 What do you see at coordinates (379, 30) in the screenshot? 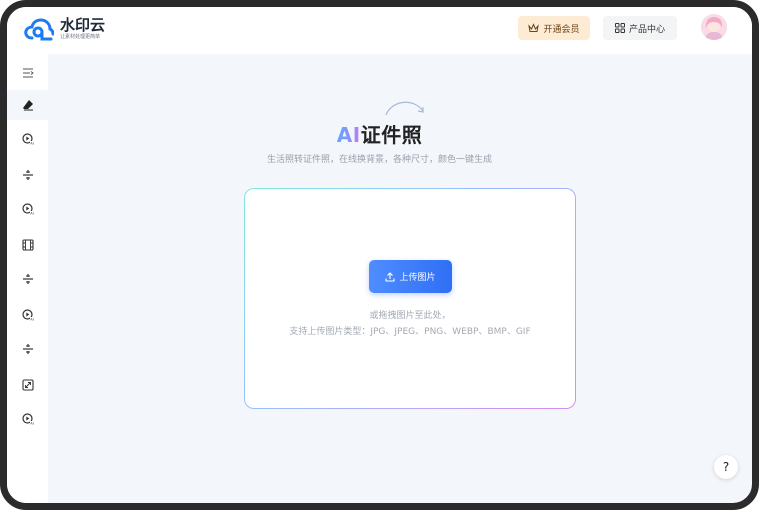
I see `top-bar: 水印云 让素材处理更简单 开通会员 产品中心` at bounding box center [379, 30].